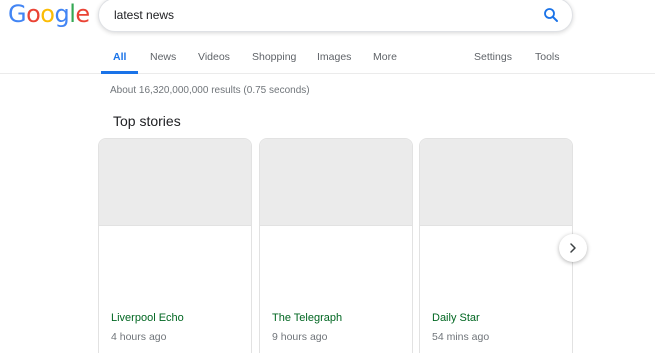 This screenshot has width=655, height=353. Describe the element at coordinates (119, 57) in the screenshot. I see `tab-all: All` at that location.